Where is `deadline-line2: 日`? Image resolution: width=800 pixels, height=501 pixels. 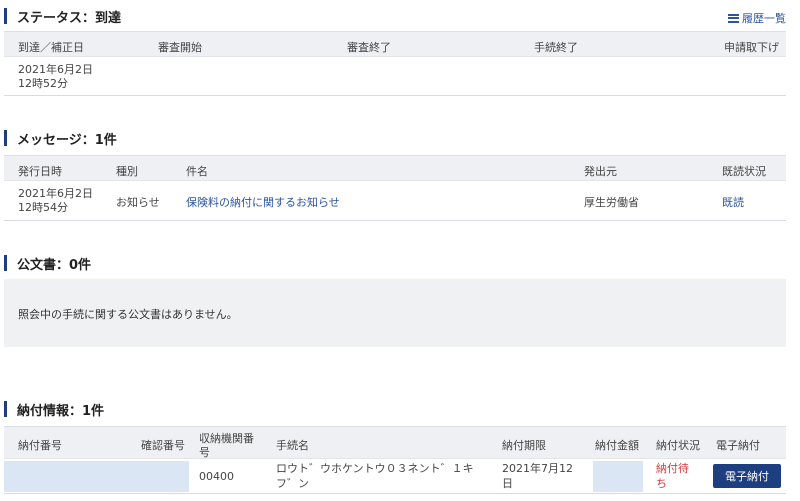 deadline-line2: 日 is located at coordinates (507, 483).